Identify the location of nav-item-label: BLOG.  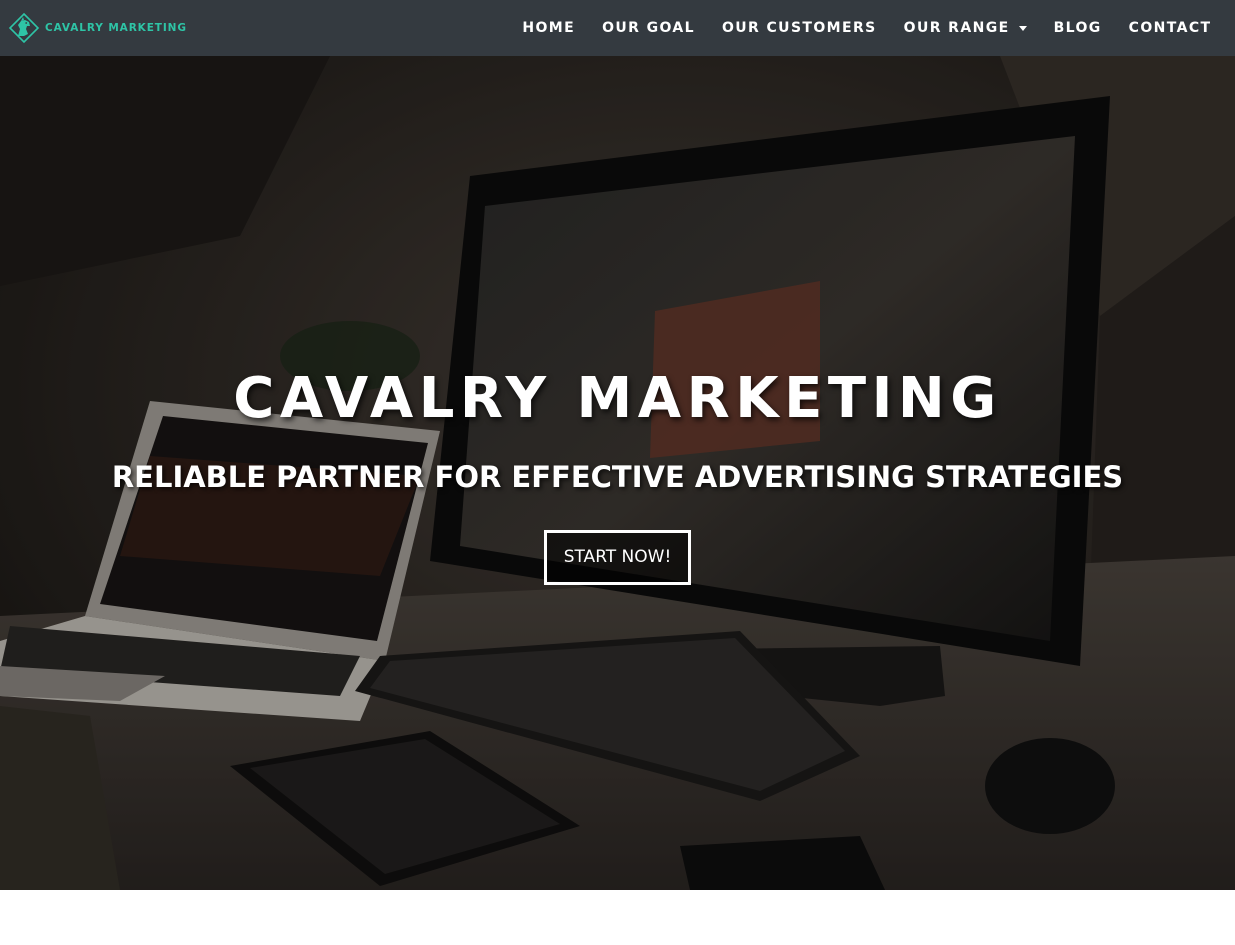
(1077, 28).